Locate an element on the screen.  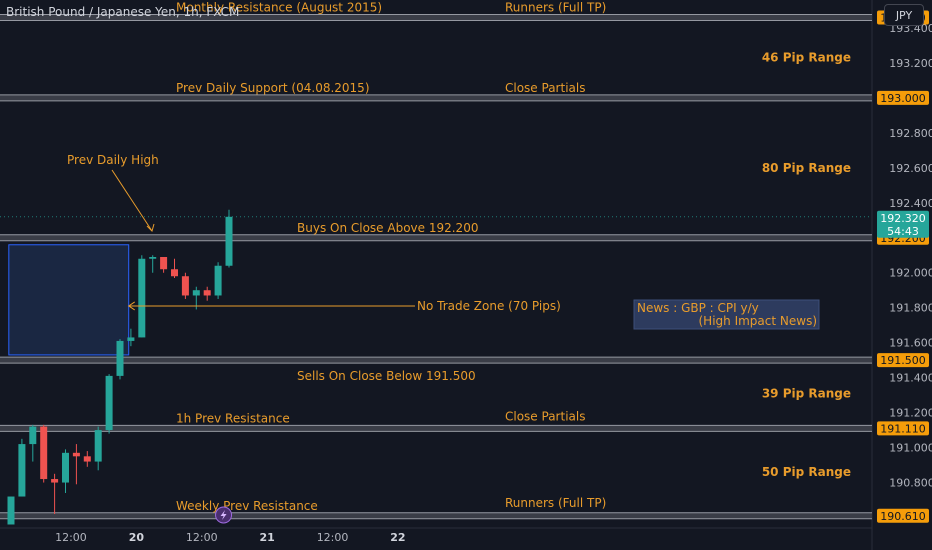
last-price-countdown: 54:43 is located at coordinates (903, 231).